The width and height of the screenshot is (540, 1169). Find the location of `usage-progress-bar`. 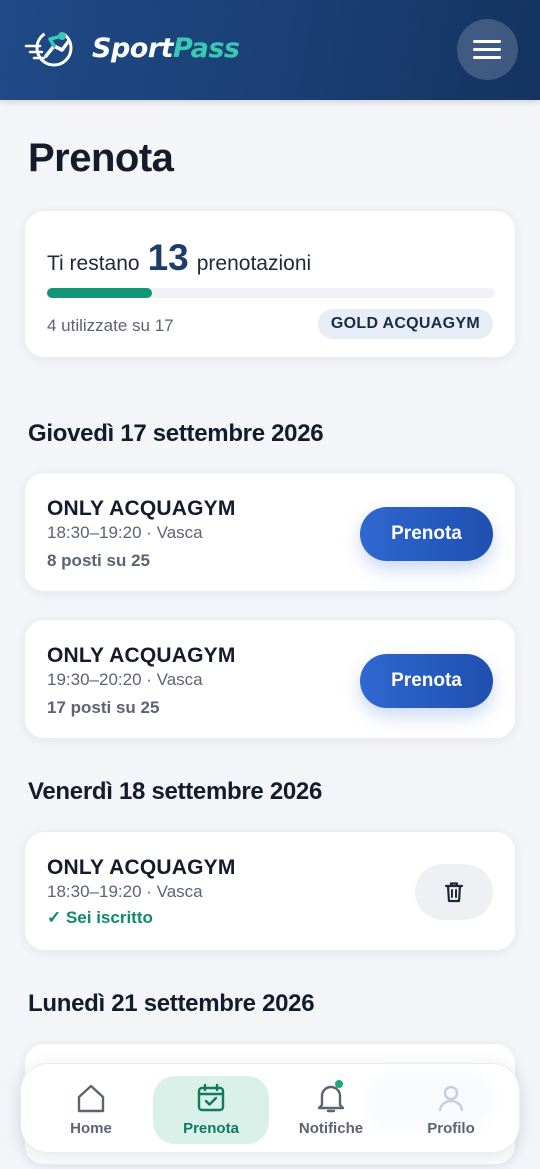

usage-progress-bar is located at coordinates (271, 293).